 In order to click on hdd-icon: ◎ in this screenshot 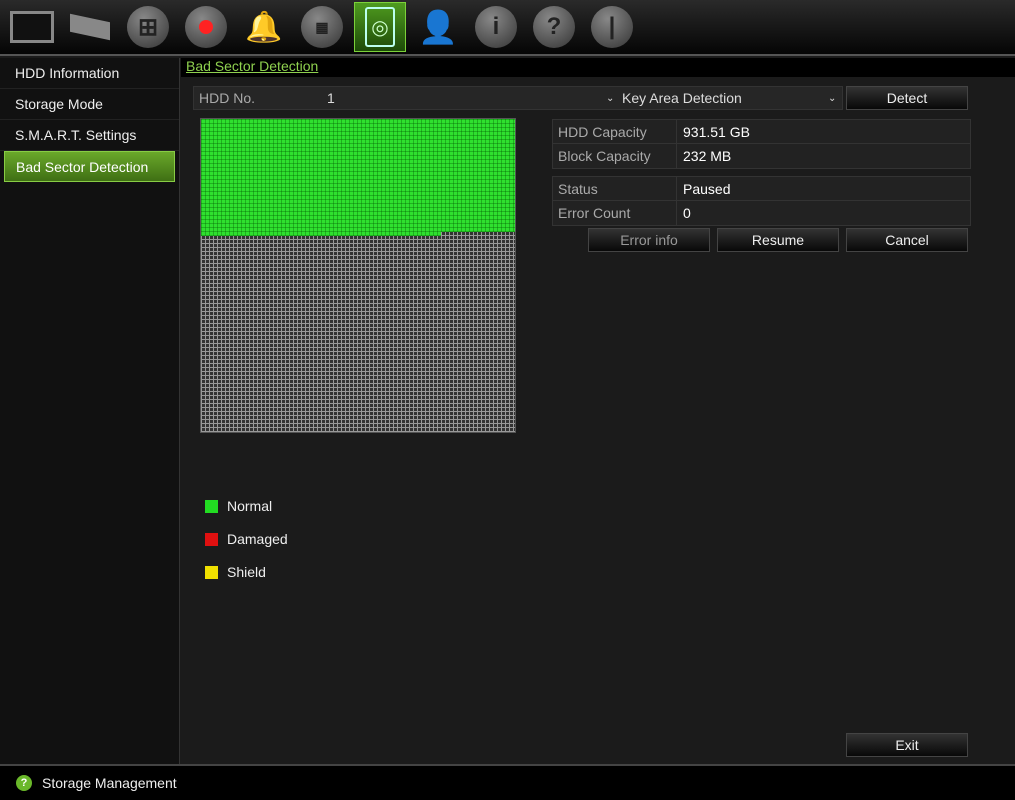, I will do `click(380, 27)`.